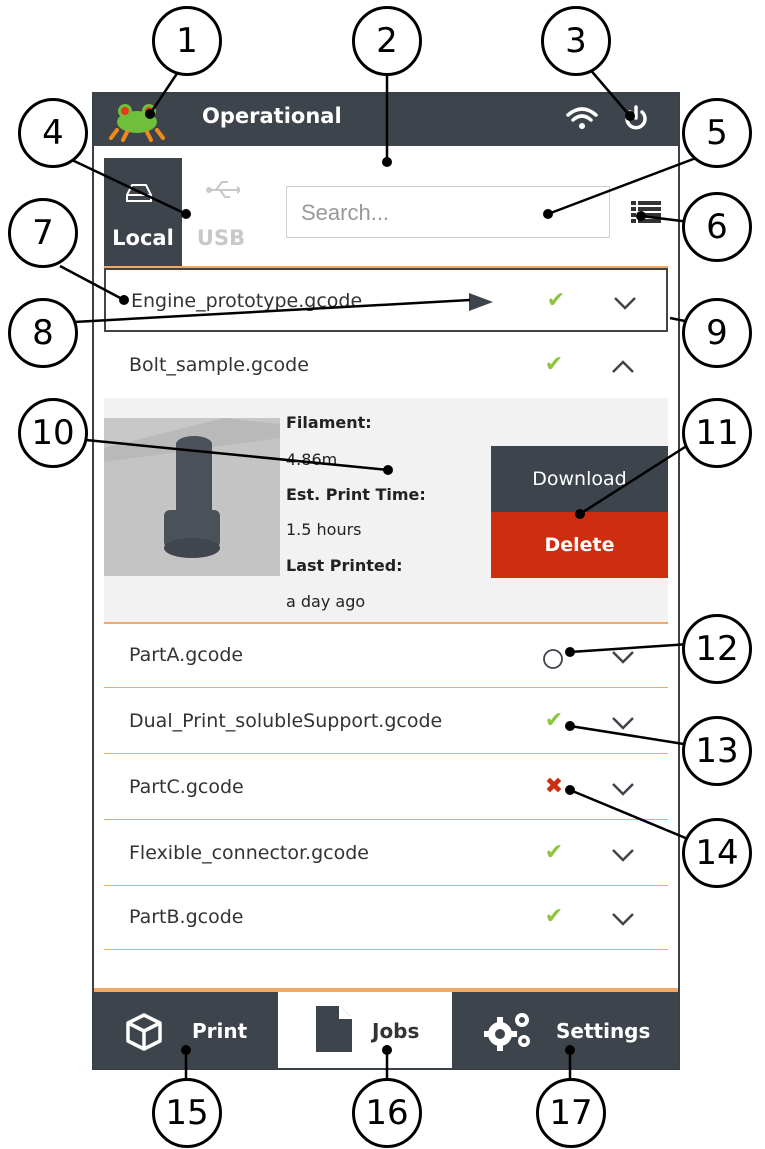 The height and width of the screenshot is (1149, 765). What do you see at coordinates (43, 333) in the screenshot?
I see `callout-8: 8` at bounding box center [43, 333].